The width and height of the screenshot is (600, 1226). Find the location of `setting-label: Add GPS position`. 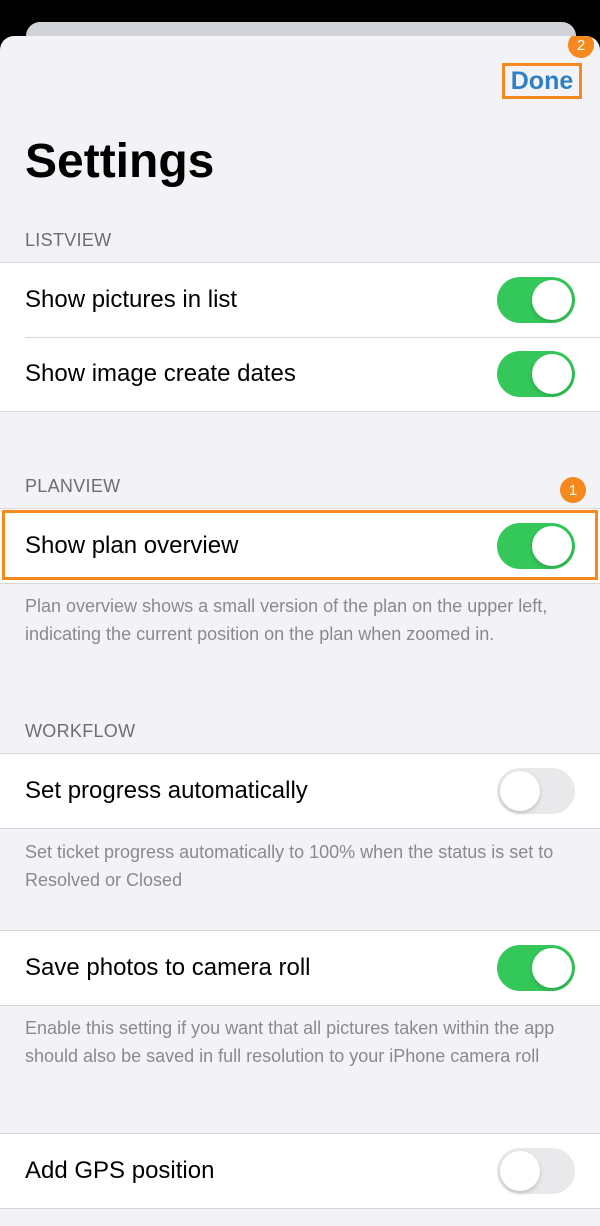

setting-label: Add GPS position is located at coordinates (120, 1170).